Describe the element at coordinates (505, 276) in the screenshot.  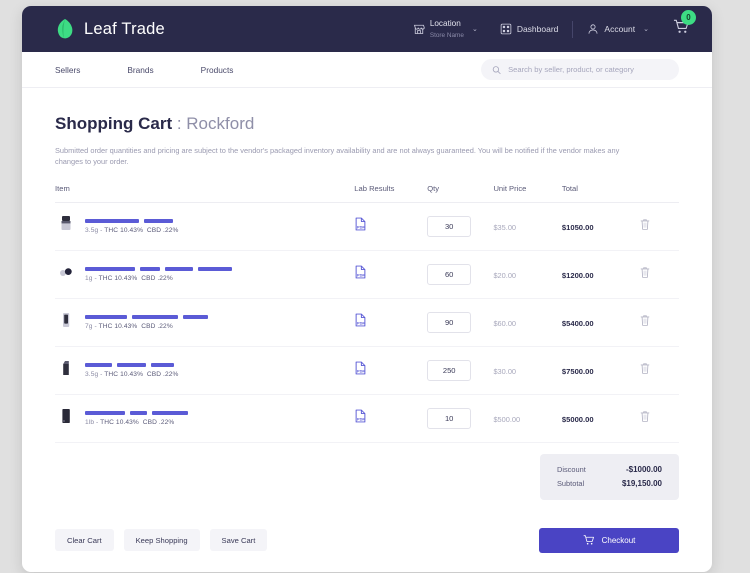
I see `unit-price-value: $20.00` at that location.